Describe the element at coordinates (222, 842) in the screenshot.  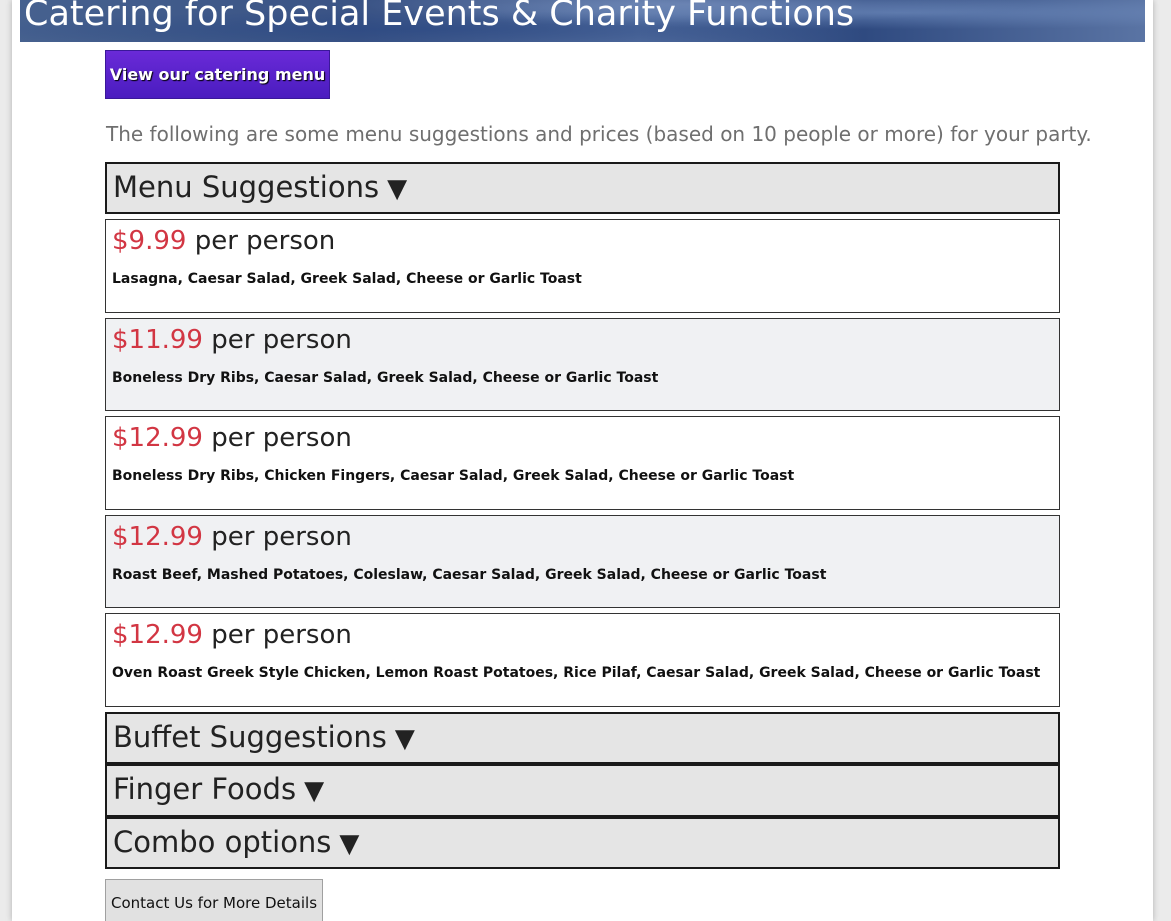
I see `combo-options-label: Combo options` at that location.